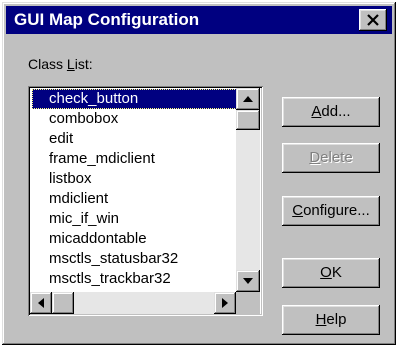 This screenshot has height=348, width=399. Describe the element at coordinates (134, 239) in the screenshot. I see `class-list-item: micaddontable` at that location.